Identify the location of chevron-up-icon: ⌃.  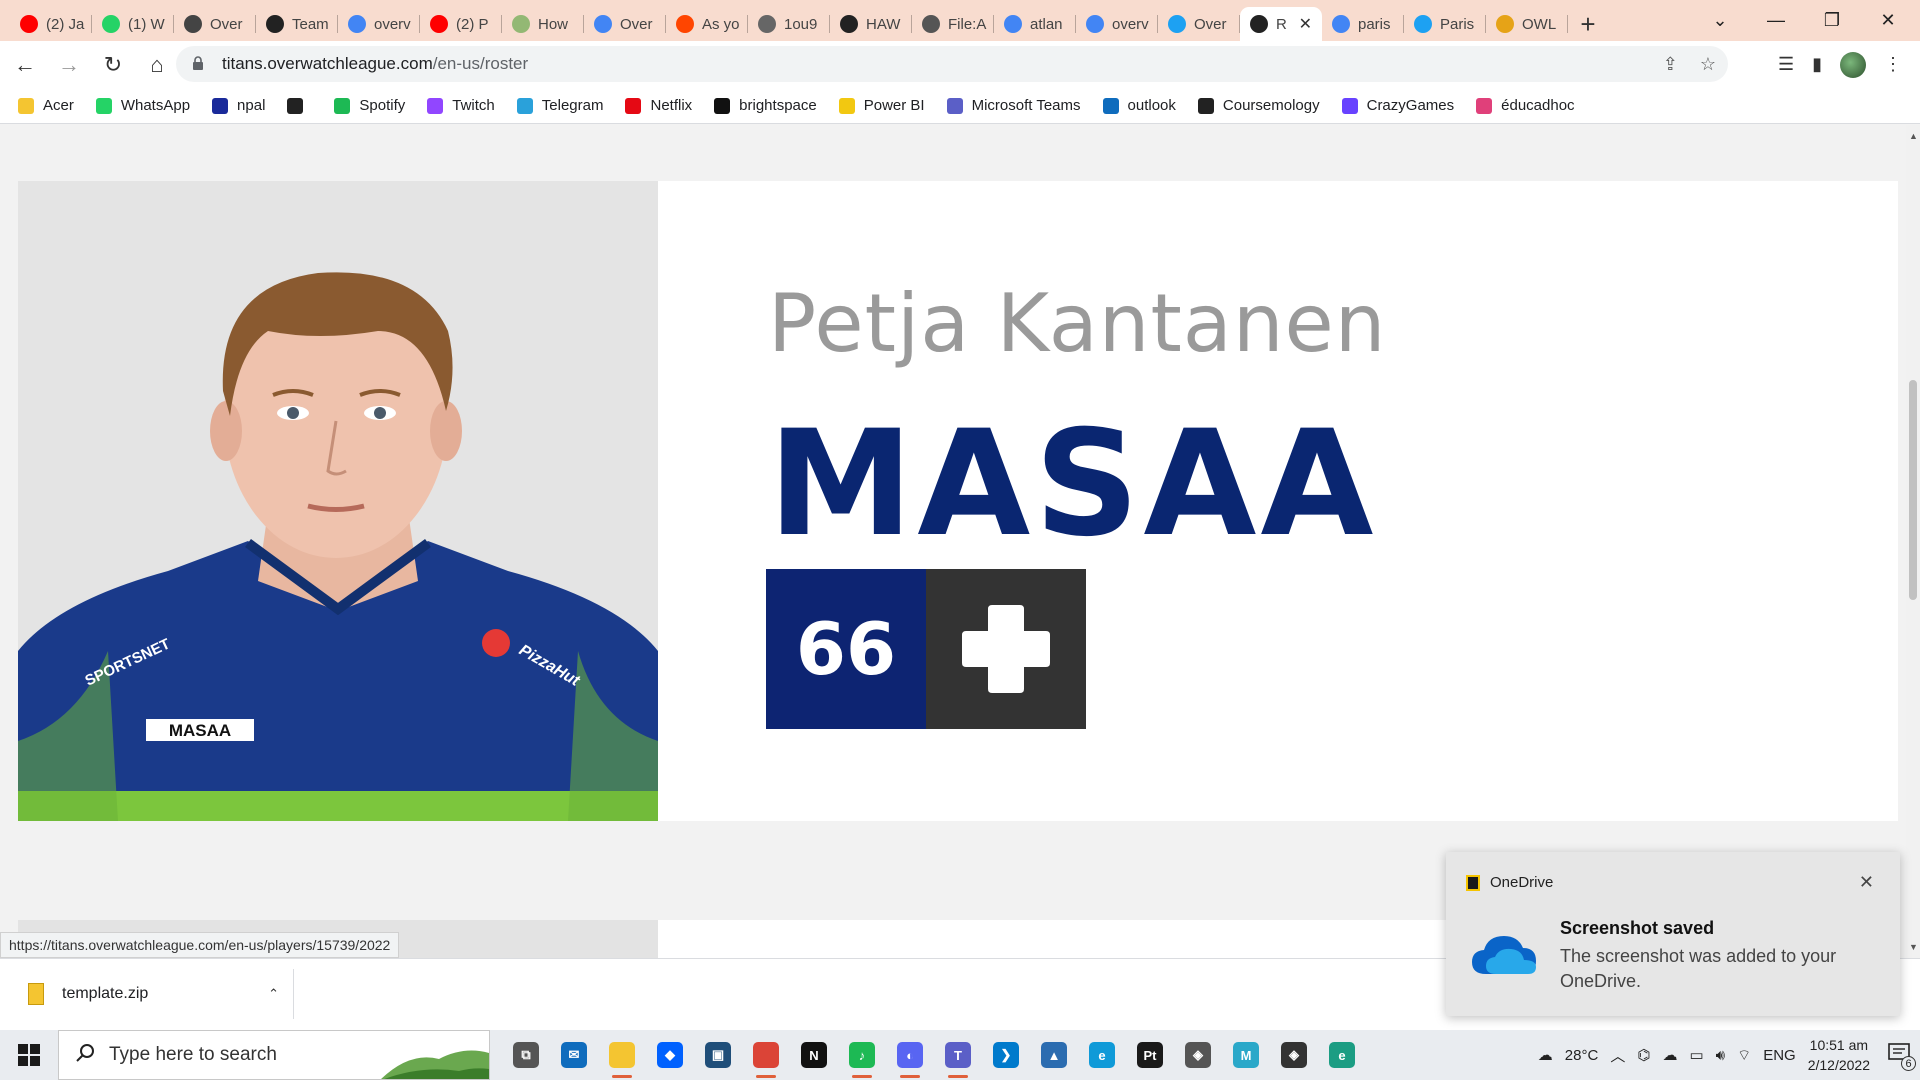
(273, 994).